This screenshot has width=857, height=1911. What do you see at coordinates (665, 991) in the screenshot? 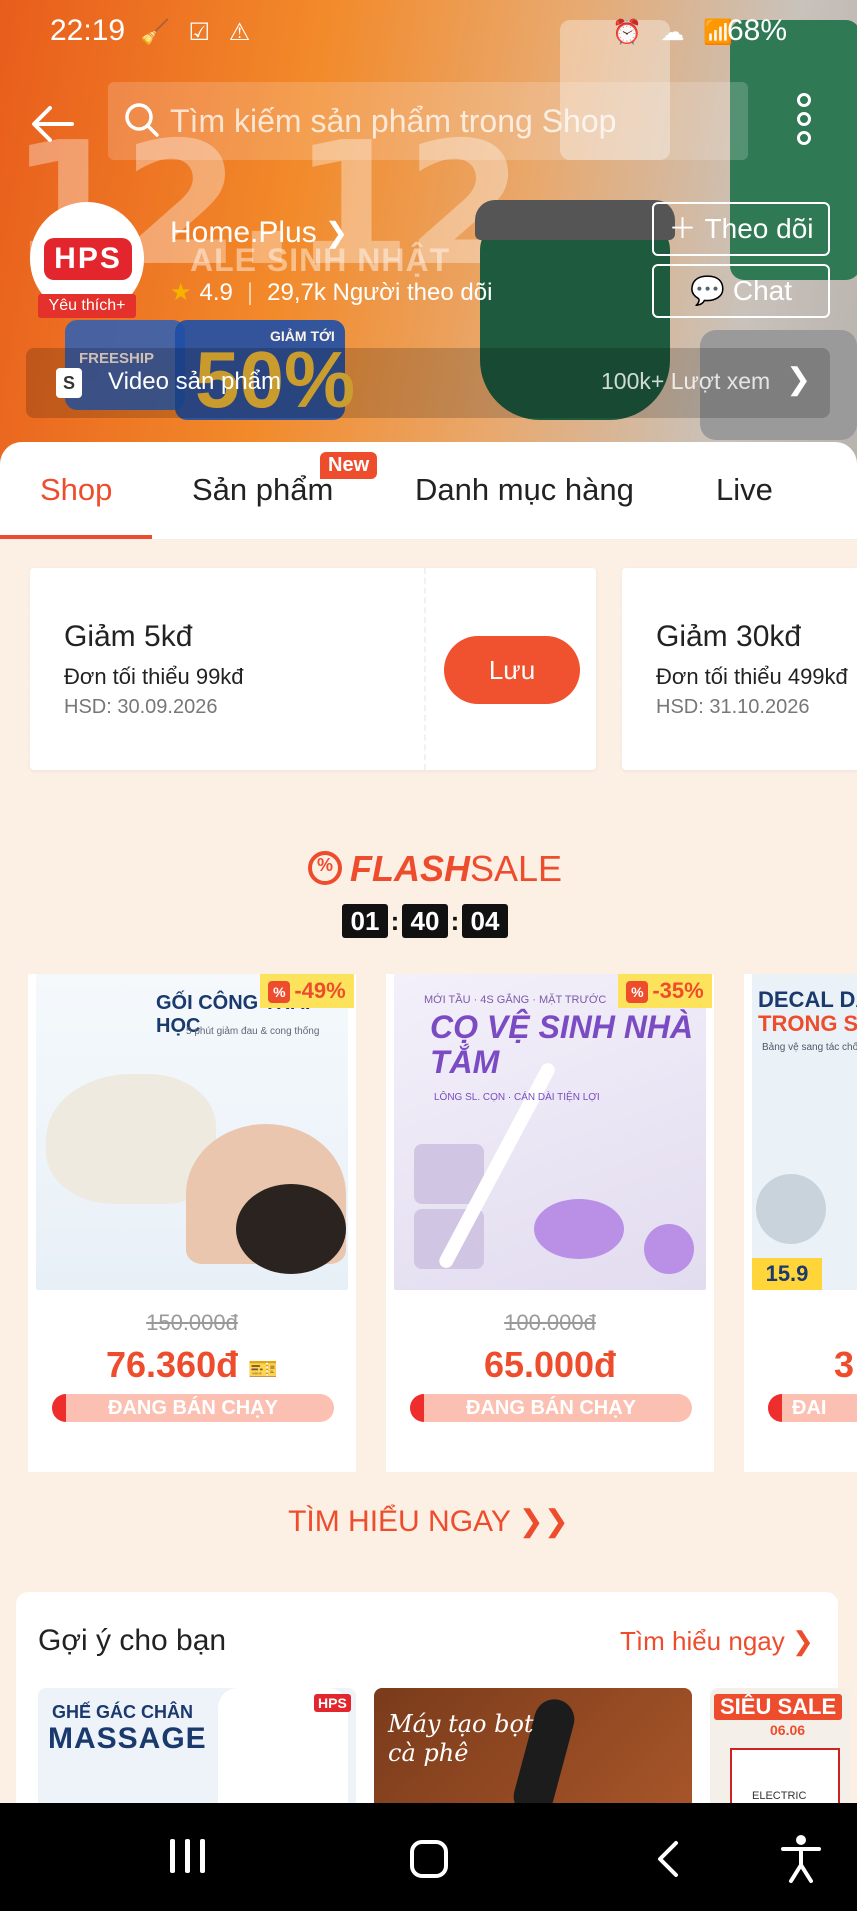
I see `discount-tag: % -35%` at bounding box center [665, 991].